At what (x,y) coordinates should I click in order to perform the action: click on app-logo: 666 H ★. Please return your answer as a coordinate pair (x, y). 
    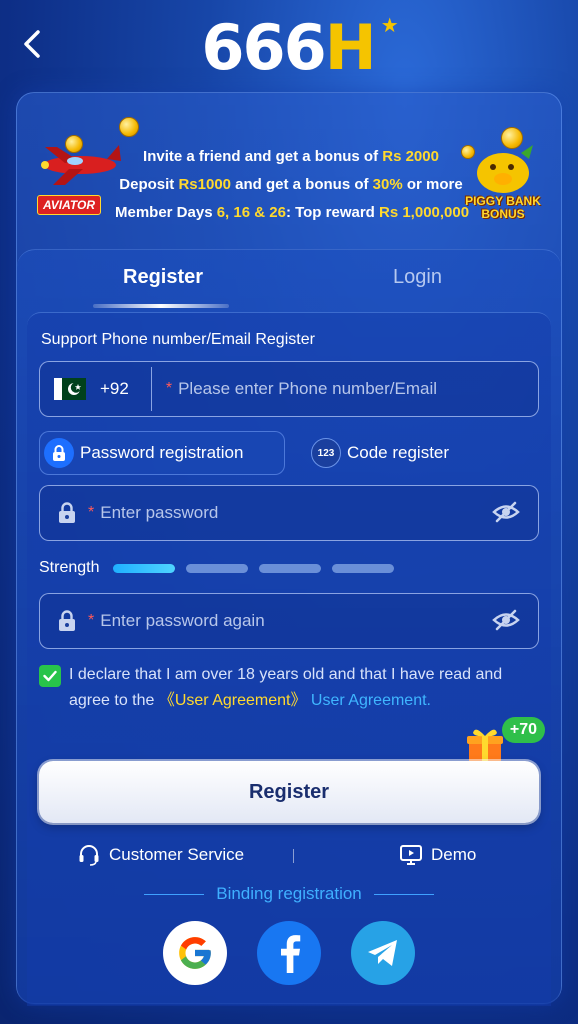
    Looking at the image, I should click on (289, 47).